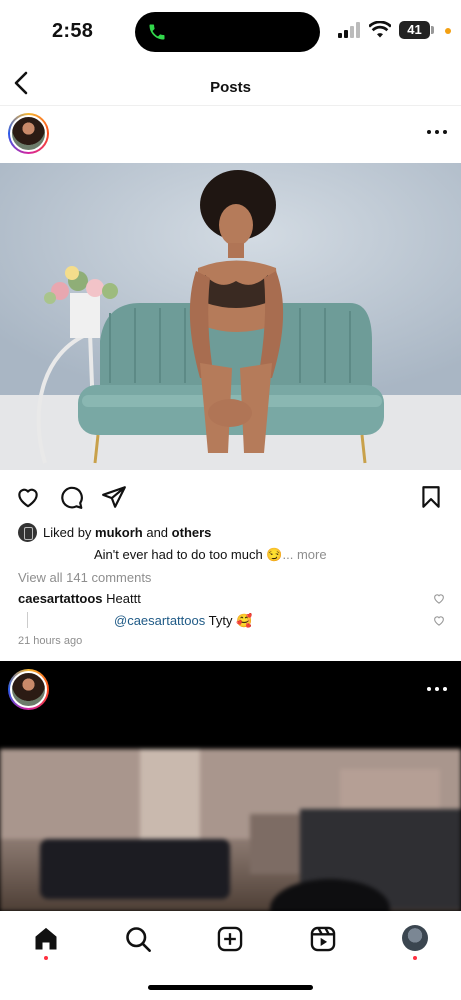  What do you see at coordinates (67, 532) in the screenshot?
I see `likes-prefix: Liked by` at bounding box center [67, 532].